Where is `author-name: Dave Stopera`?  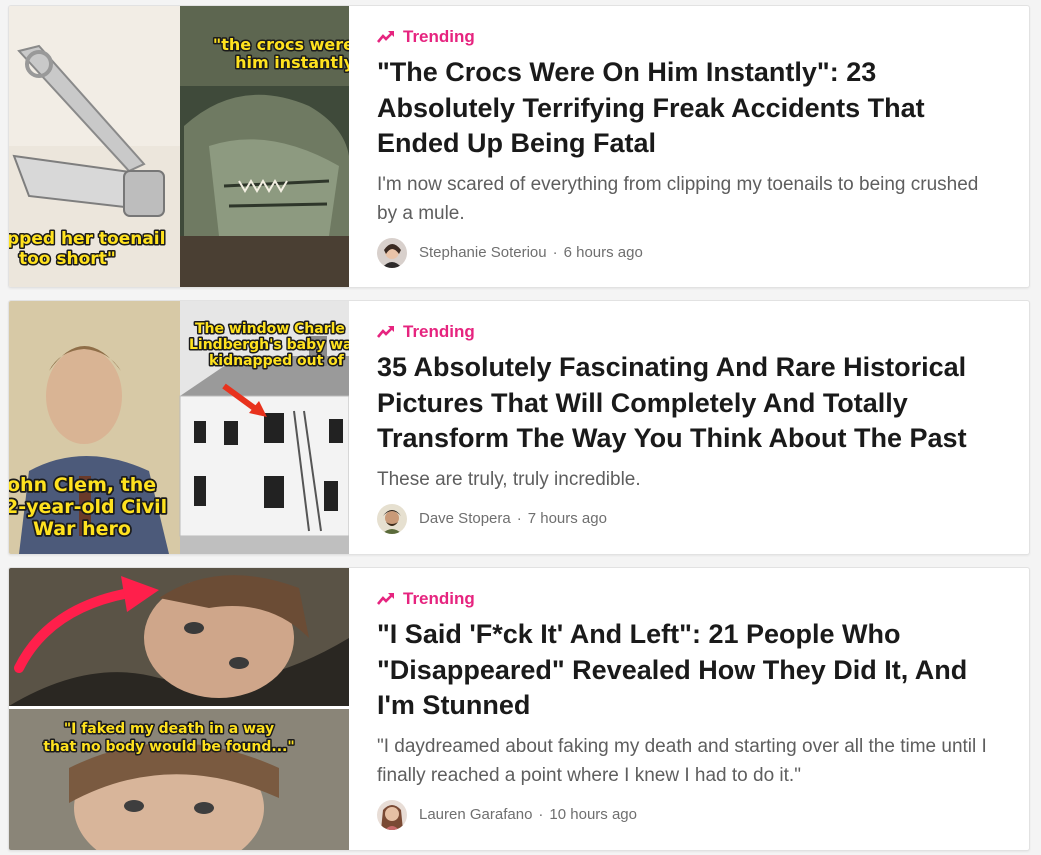
author-name: Dave Stopera is located at coordinates (465, 518).